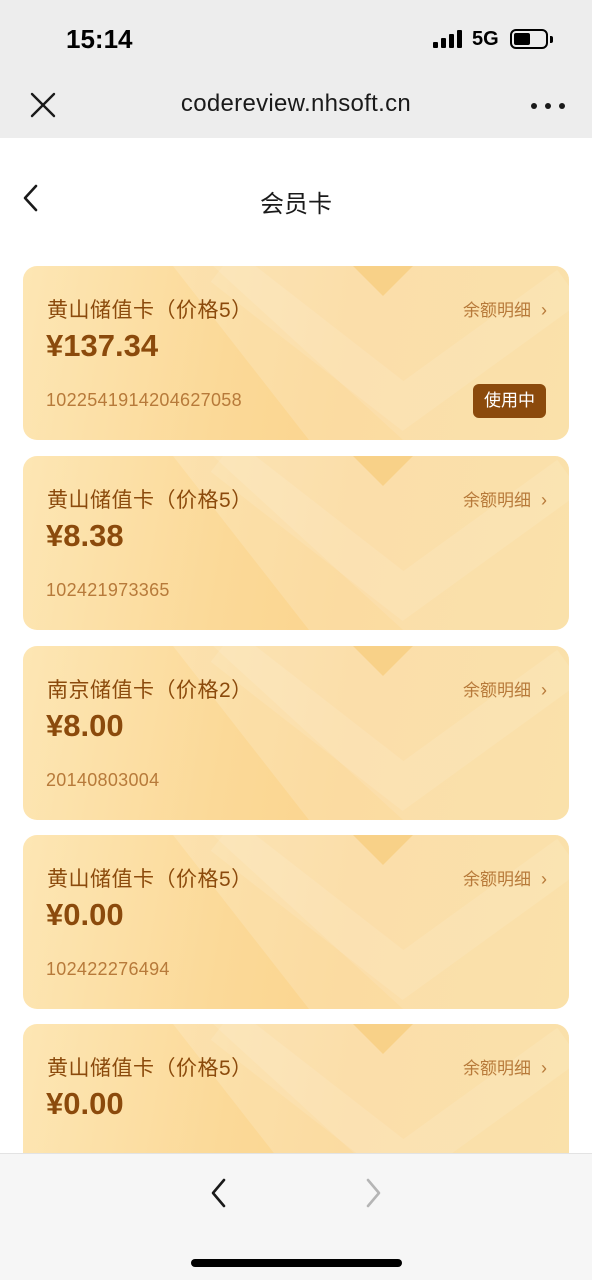 The width and height of the screenshot is (592, 1280). Describe the element at coordinates (296, 37) in the screenshot. I see `status-bar: 15:14 5G` at that location.